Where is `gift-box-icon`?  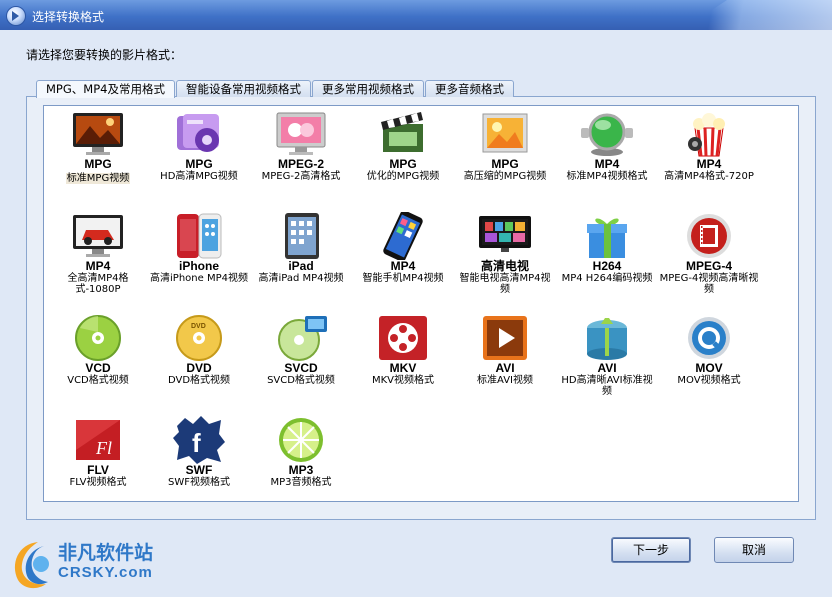
gift-box-icon is located at coordinates (607, 236).